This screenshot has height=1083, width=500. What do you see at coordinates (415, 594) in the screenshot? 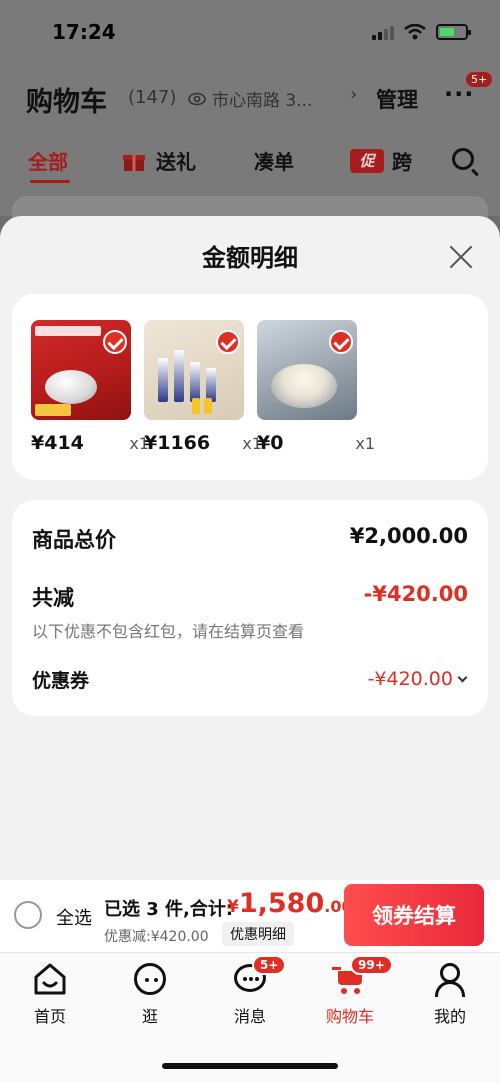
I see `reduction-value: -¥420.00` at bounding box center [415, 594].